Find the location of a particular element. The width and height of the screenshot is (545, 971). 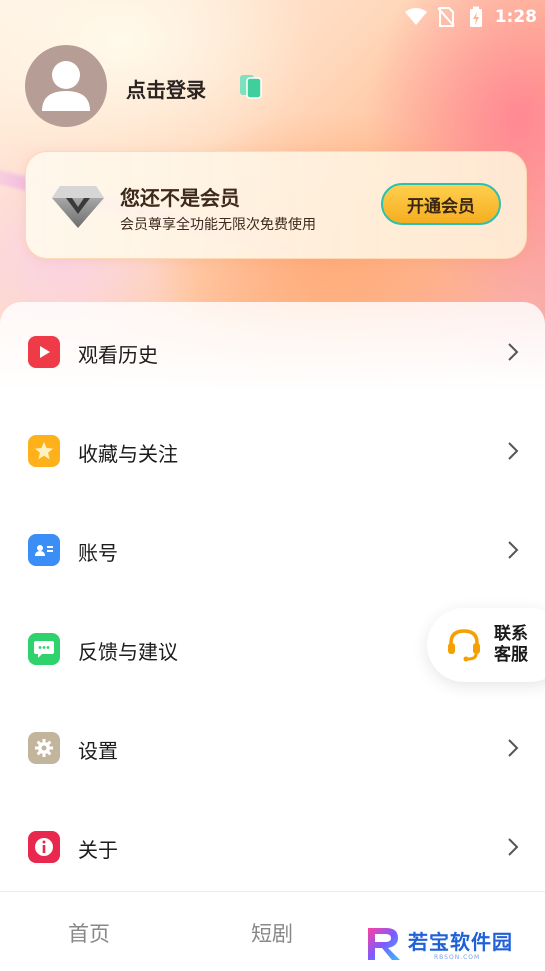

wifi-icon is located at coordinates (415, 17).